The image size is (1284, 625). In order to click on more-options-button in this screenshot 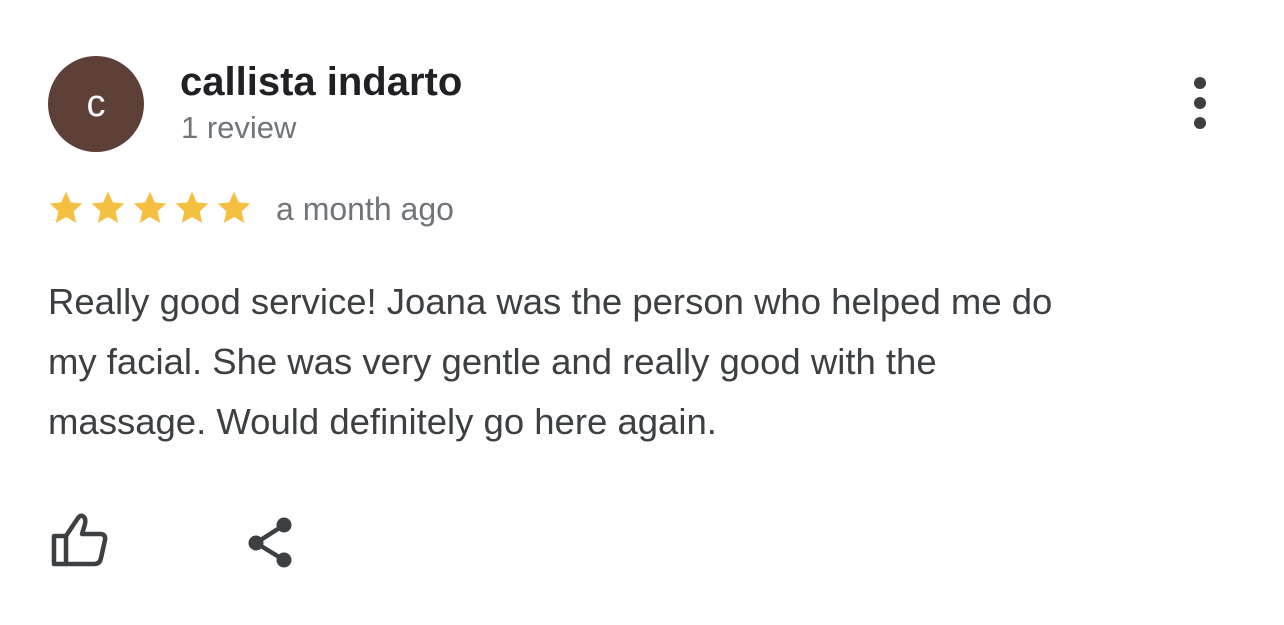, I will do `click(1200, 103)`.